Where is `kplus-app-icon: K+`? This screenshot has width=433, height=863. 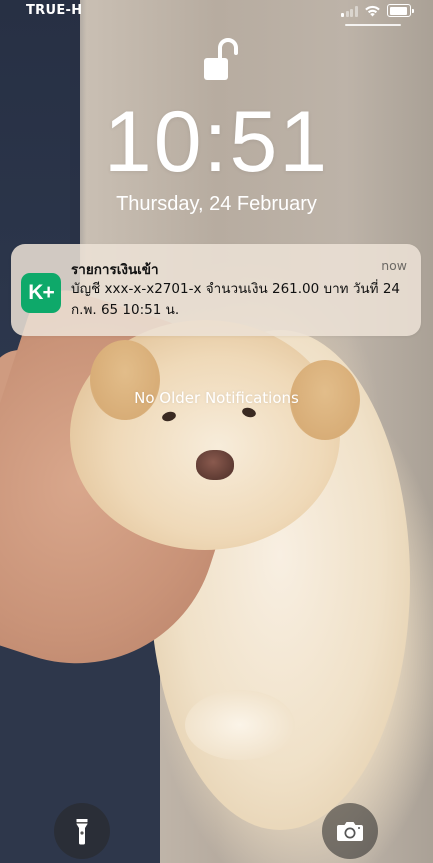
kplus-app-icon: K+ is located at coordinates (41, 293).